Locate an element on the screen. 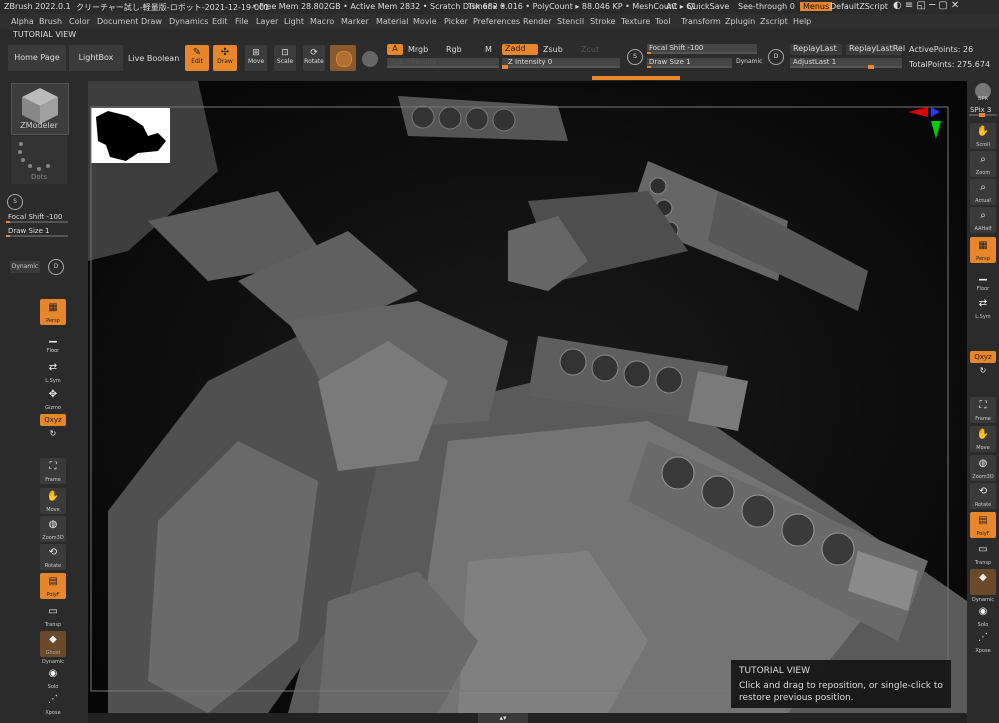  right-scroll-button: ✋ Scroll is located at coordinates (983, 136).